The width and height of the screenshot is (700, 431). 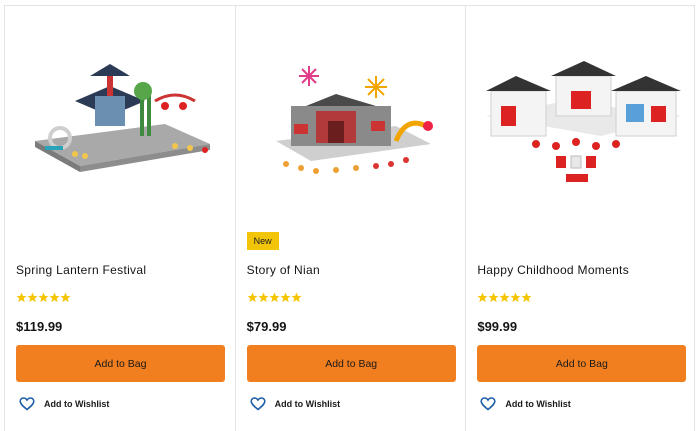 I want to click on product-title: Spring Lantern Festival, so click(x=81, y=270).